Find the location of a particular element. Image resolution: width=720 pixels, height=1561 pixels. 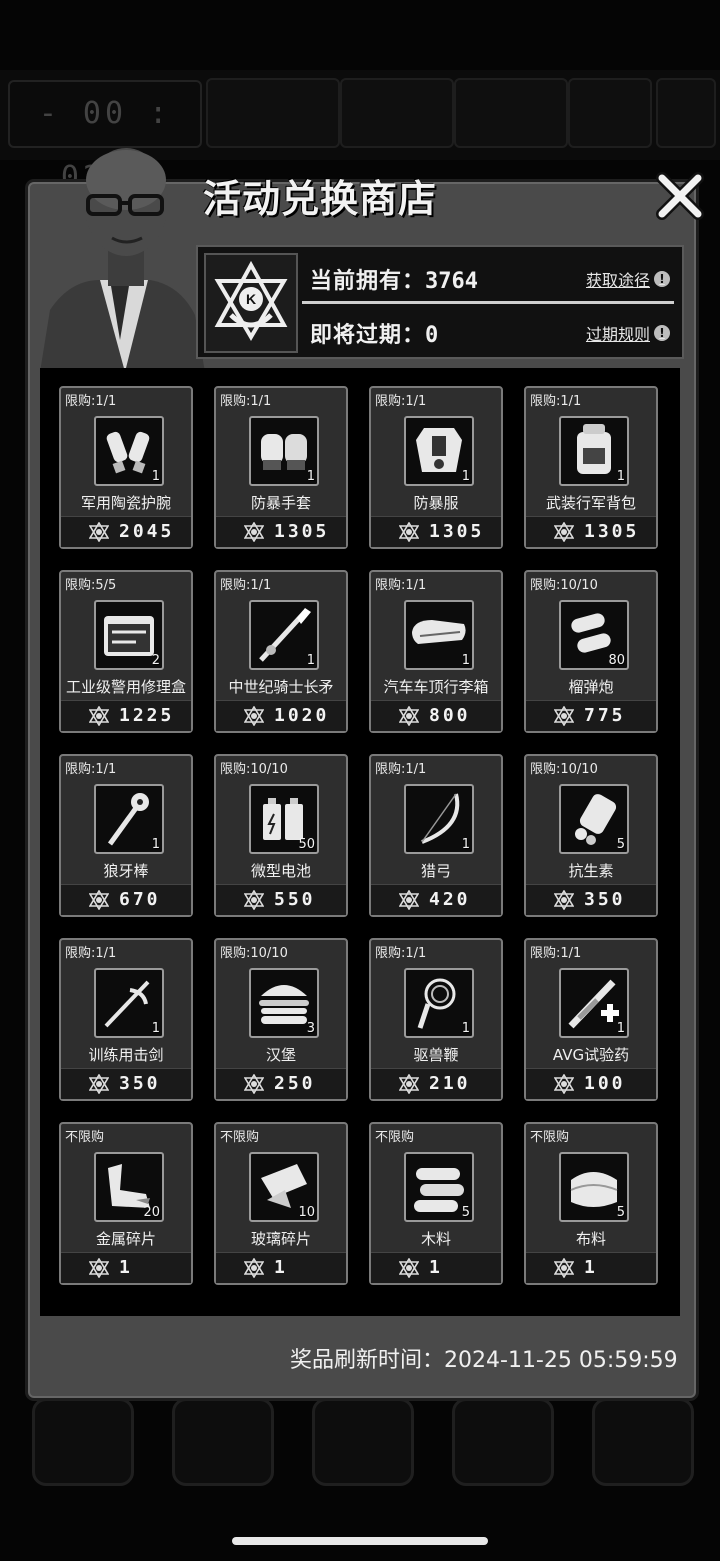

item-name: 中世纪骑士长矛 is located at coordinates (281, 687).